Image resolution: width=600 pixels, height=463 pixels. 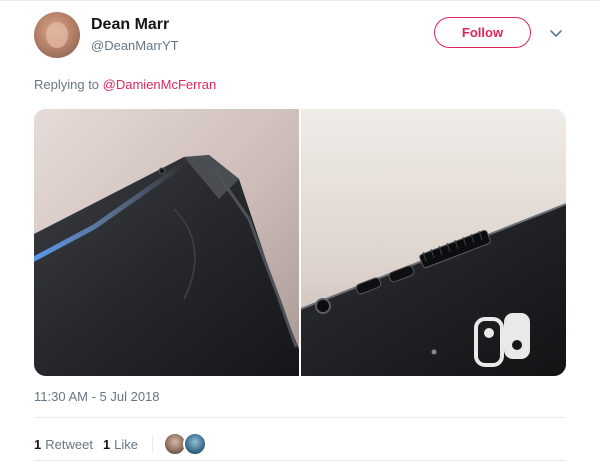 I want to click on like-count: 1 Like, so click(x=120, y=444).